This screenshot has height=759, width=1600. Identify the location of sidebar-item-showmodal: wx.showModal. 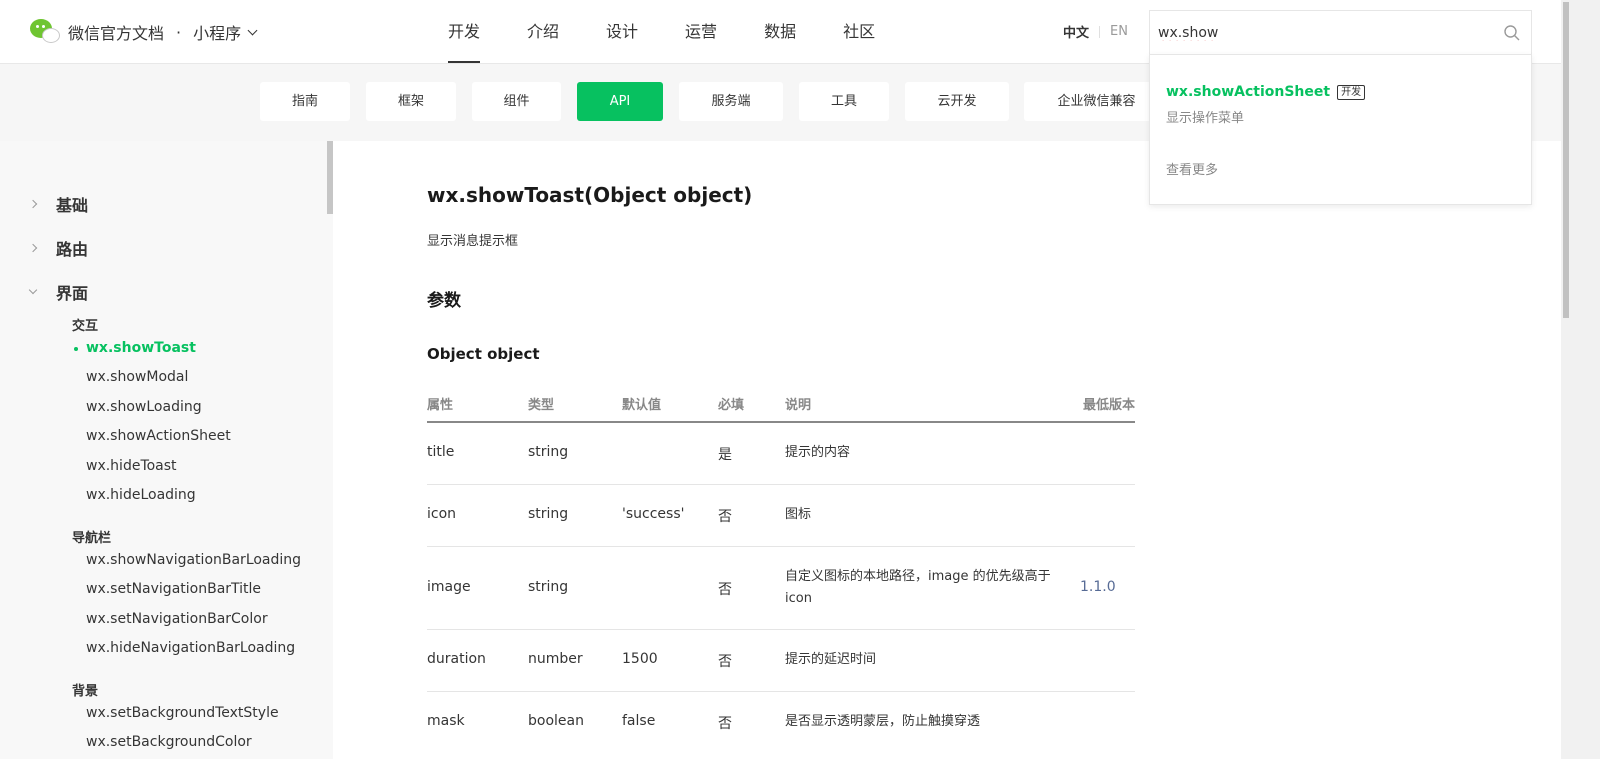
(137, 377).